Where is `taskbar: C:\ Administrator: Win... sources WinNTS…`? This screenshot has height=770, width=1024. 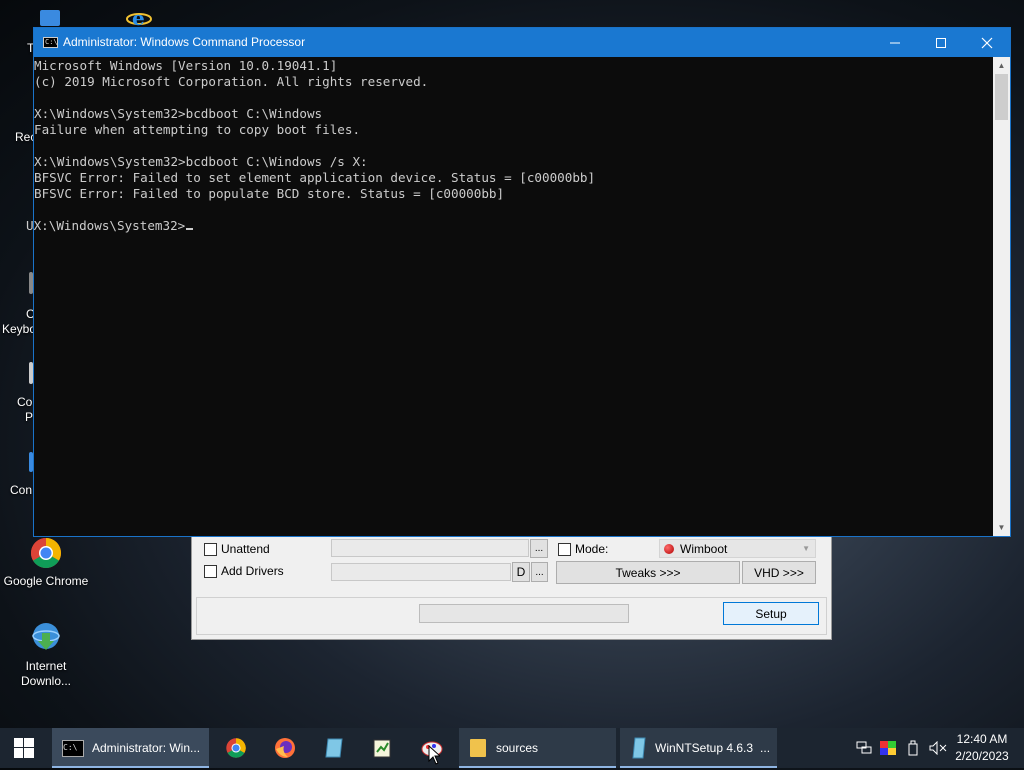
taskbar: C:\ Administrator: Win... sources WinNTS… is located at coordinates (512, 748).